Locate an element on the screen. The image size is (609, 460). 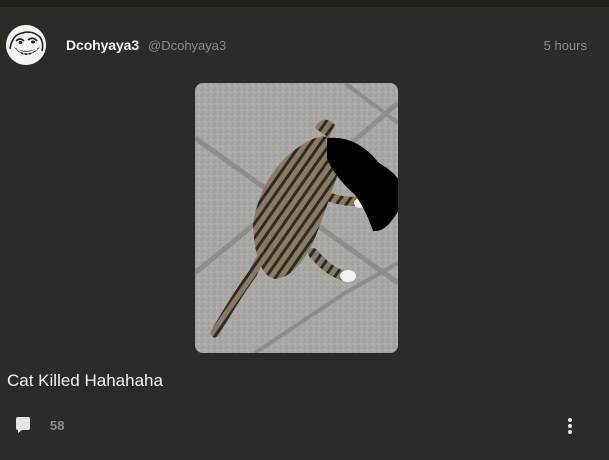
avatar is located at coordinates (26, 45).